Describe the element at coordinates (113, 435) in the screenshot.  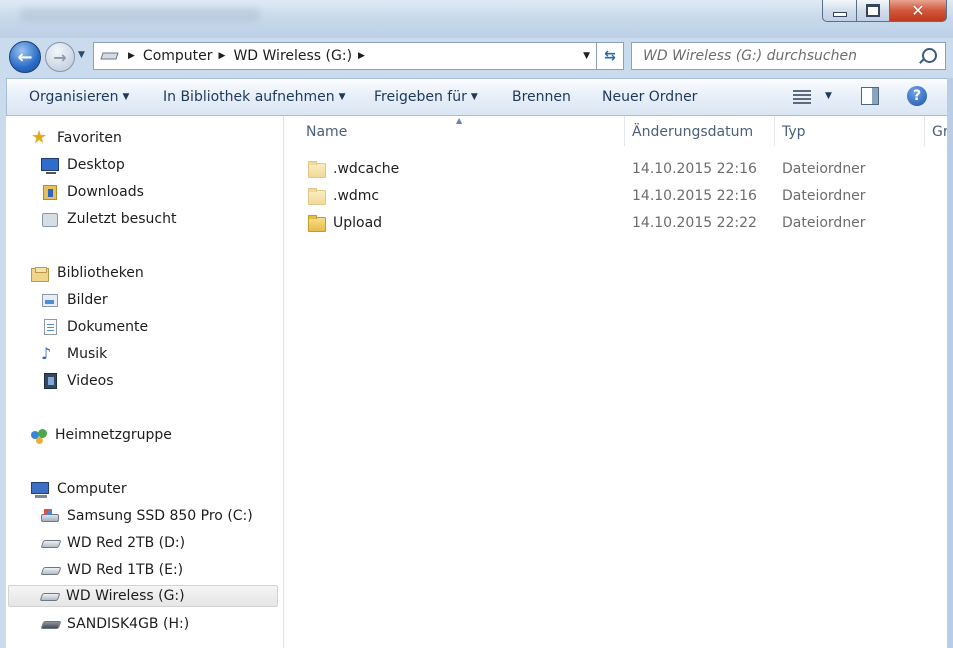
I see `sidebar-item-label: Heimnetzgruppe` at that location.